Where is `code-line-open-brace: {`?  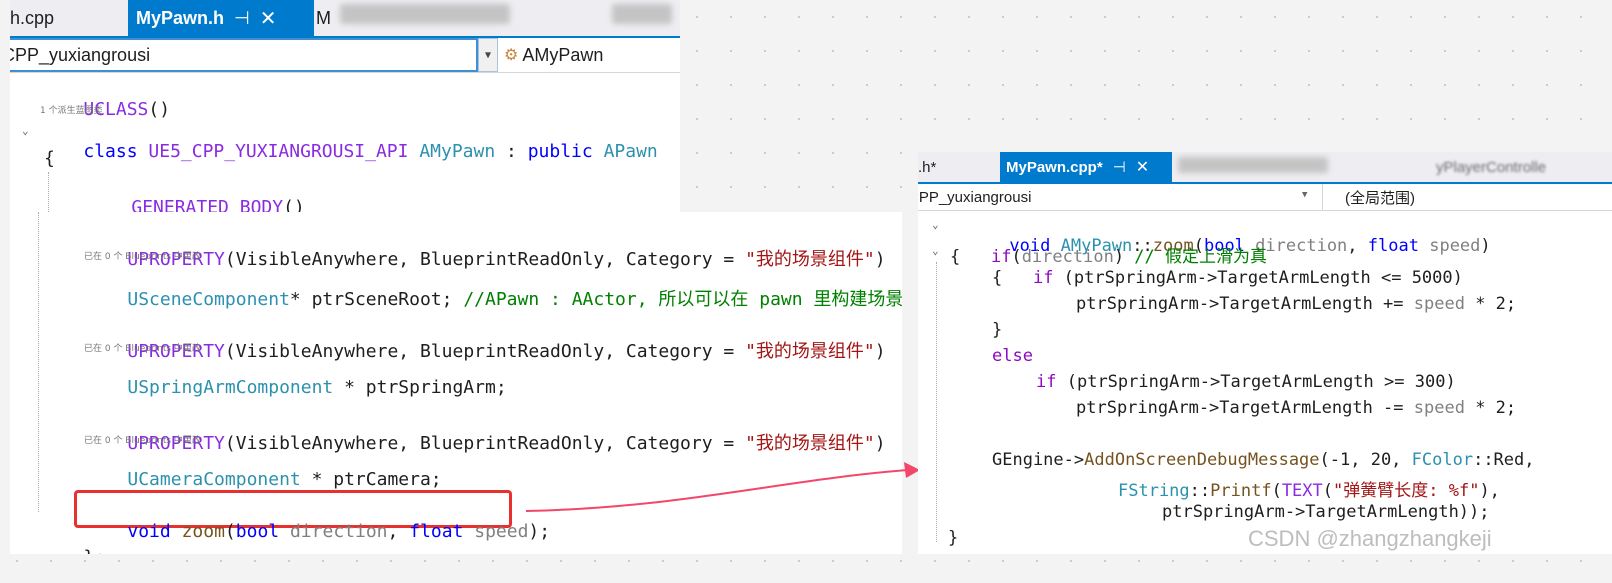
code-line-open-brace: { is located at coordinates (49, 158).